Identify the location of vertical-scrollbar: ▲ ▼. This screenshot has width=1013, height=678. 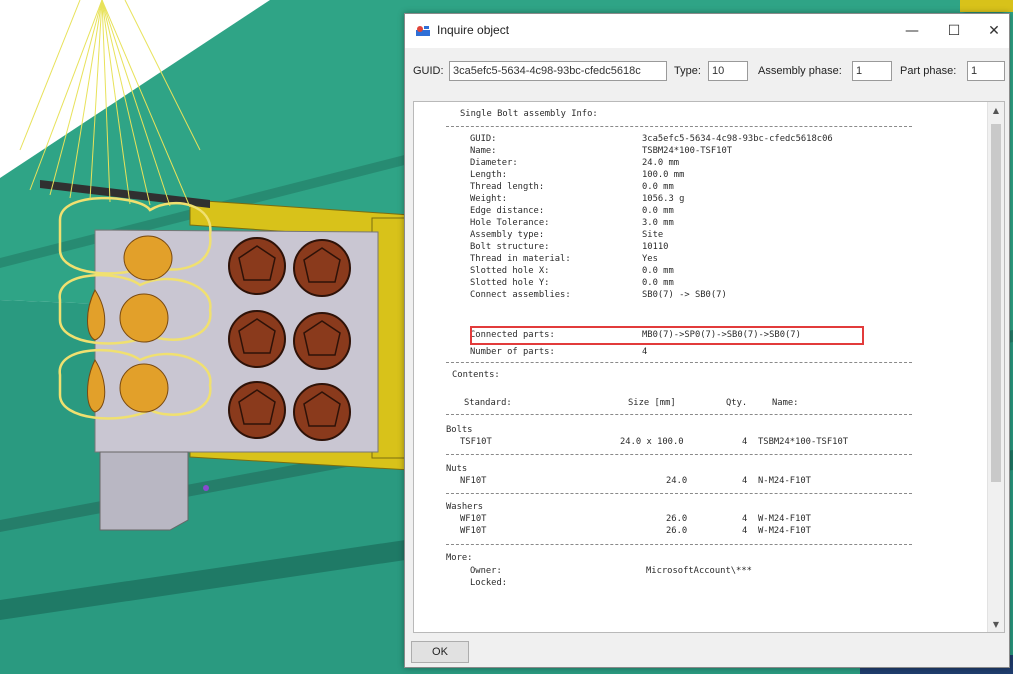
(995, 367).